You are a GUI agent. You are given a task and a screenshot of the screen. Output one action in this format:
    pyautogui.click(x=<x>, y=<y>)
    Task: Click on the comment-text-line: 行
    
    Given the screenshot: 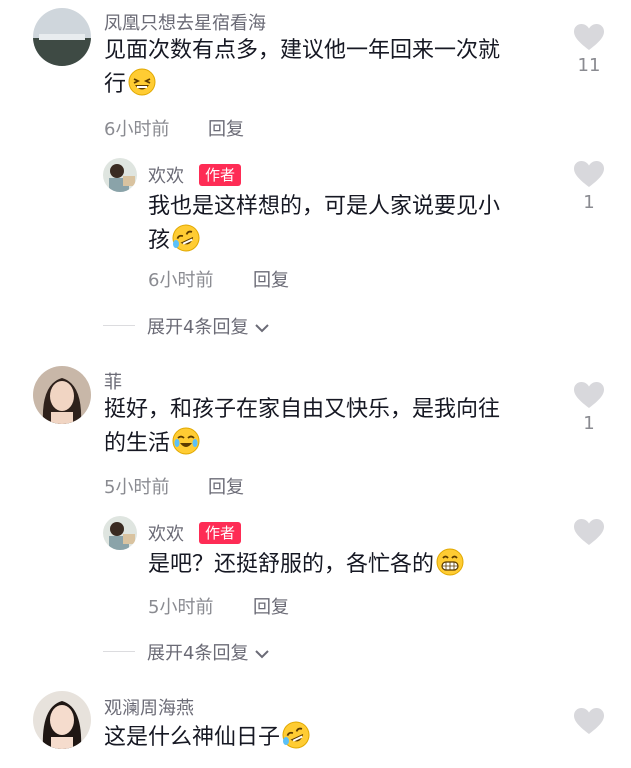 What is the action you would take?
    pyautogui.click(x=115, y=84)
    